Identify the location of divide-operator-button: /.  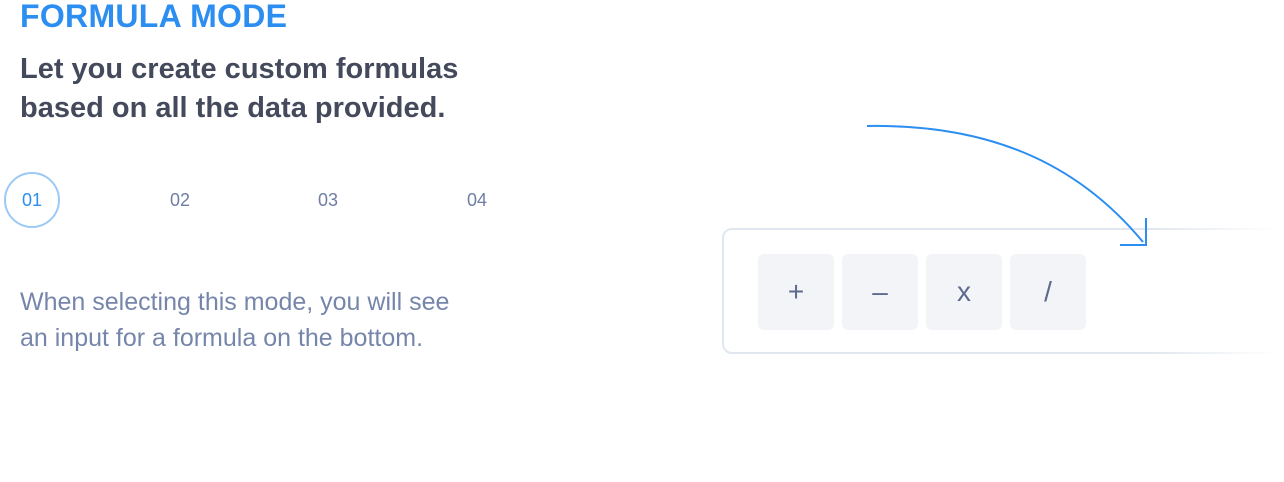
(1048, 292).